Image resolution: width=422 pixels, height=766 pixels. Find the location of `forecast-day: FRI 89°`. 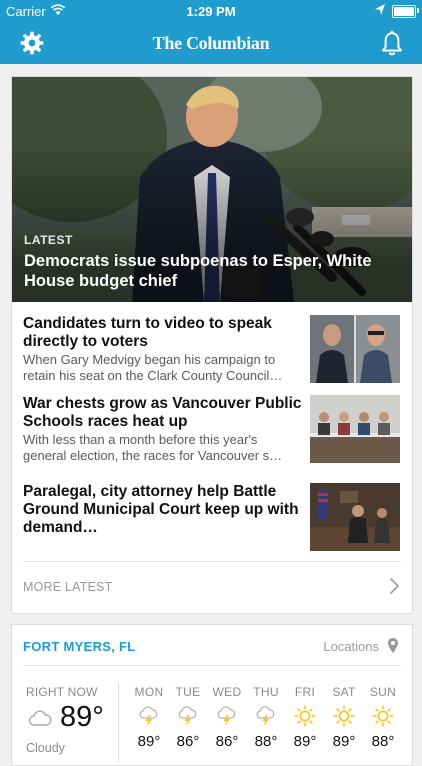

forecast-day: FRI 89° is located at coordinates (305, 717).